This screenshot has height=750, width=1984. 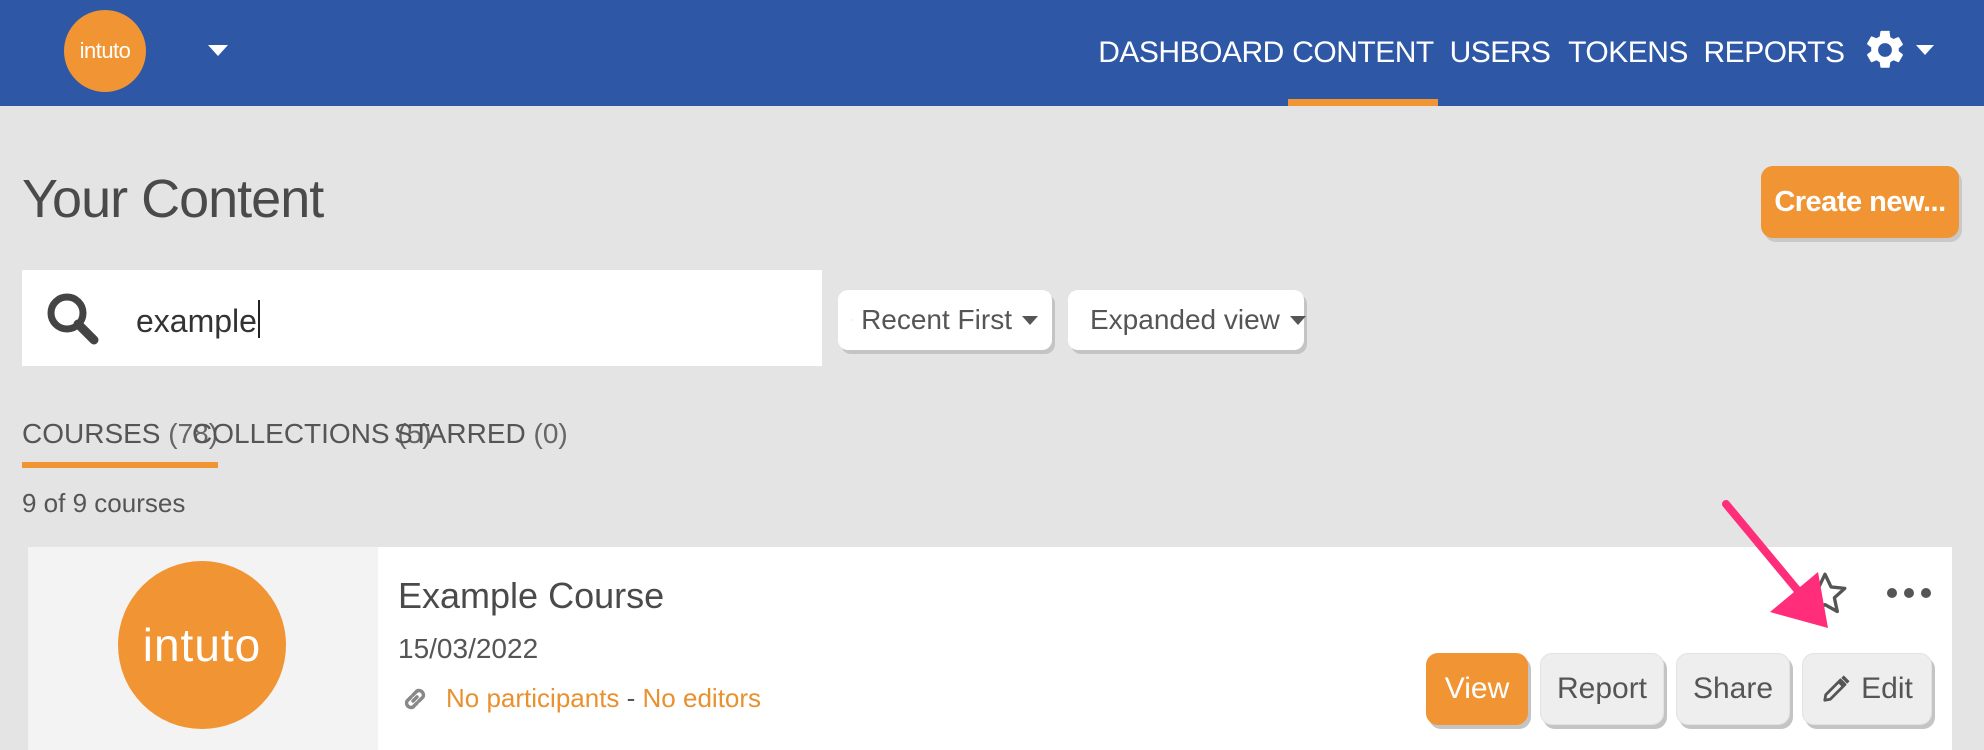 I want to click on share-label: Share, so click(x=1733, y=688).